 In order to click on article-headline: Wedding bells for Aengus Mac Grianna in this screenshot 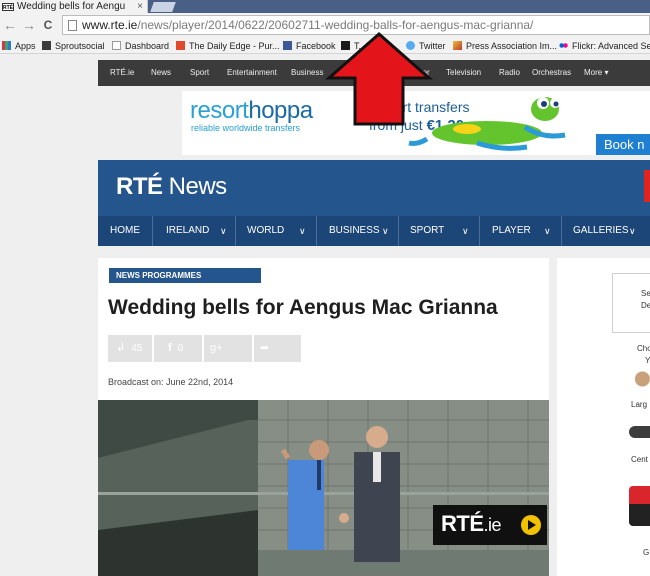, I will do `click(303, 307)`.